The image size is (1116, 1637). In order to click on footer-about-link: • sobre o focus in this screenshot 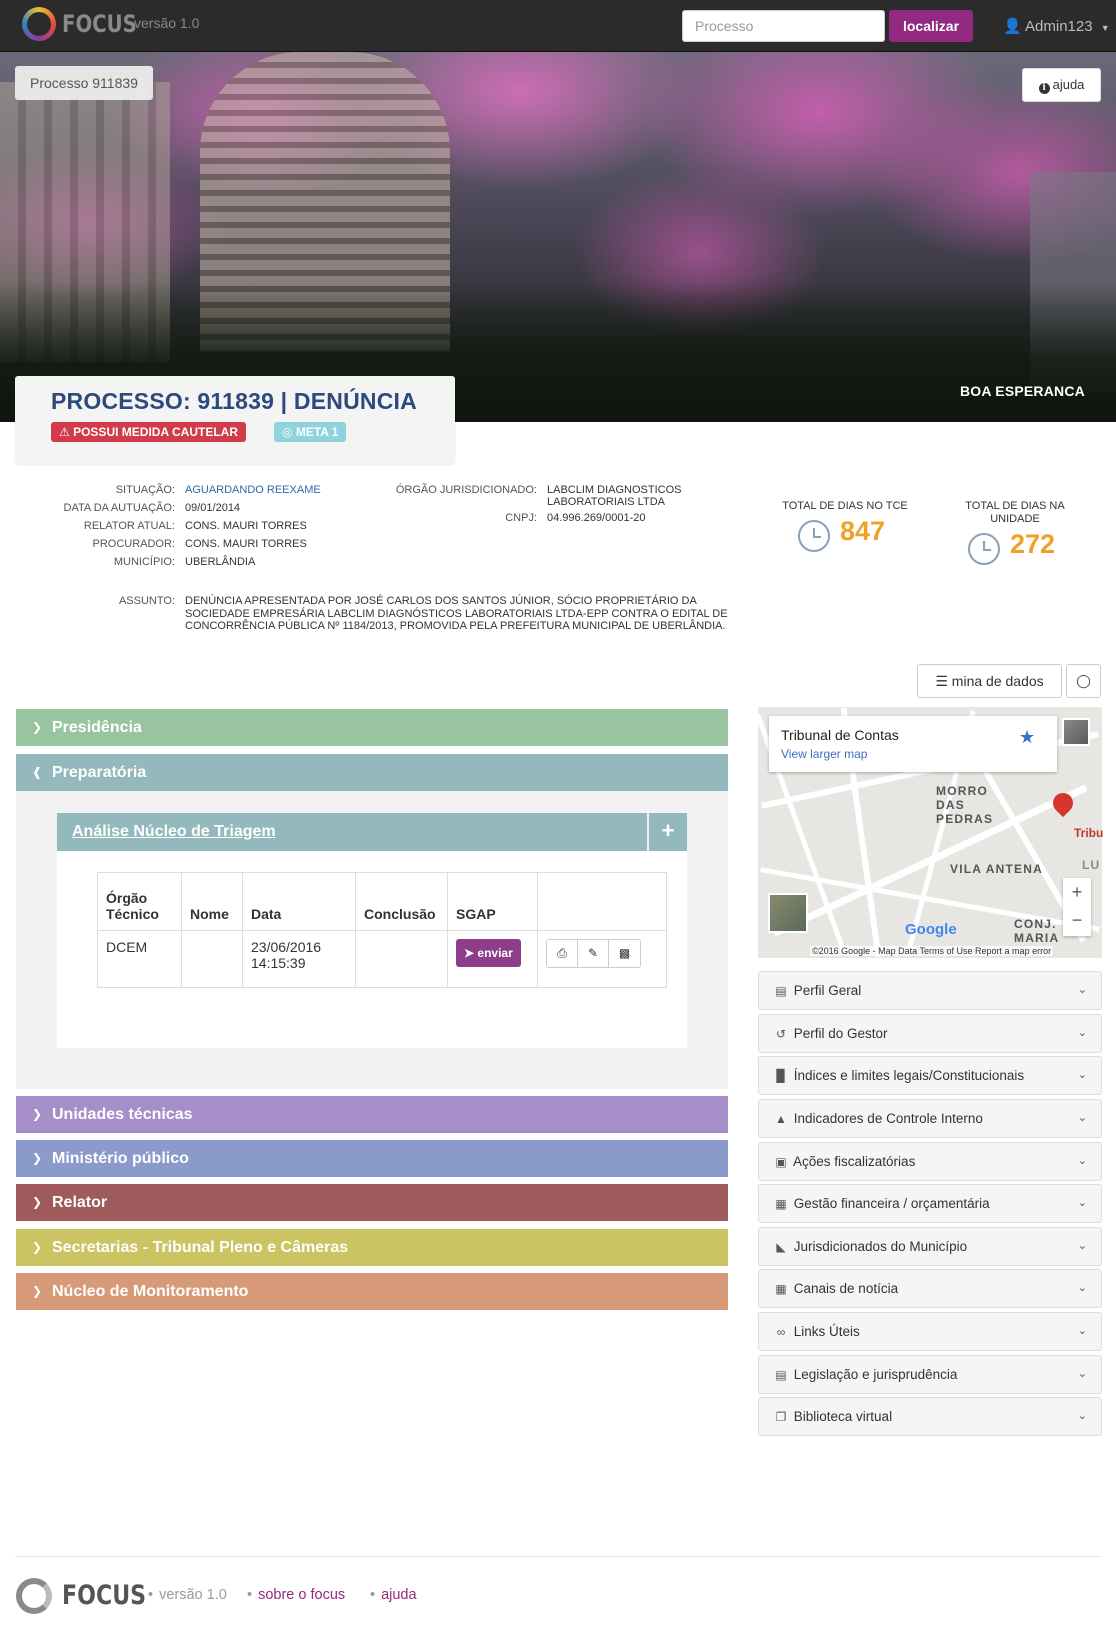, I will do `click(296, 1595)`.